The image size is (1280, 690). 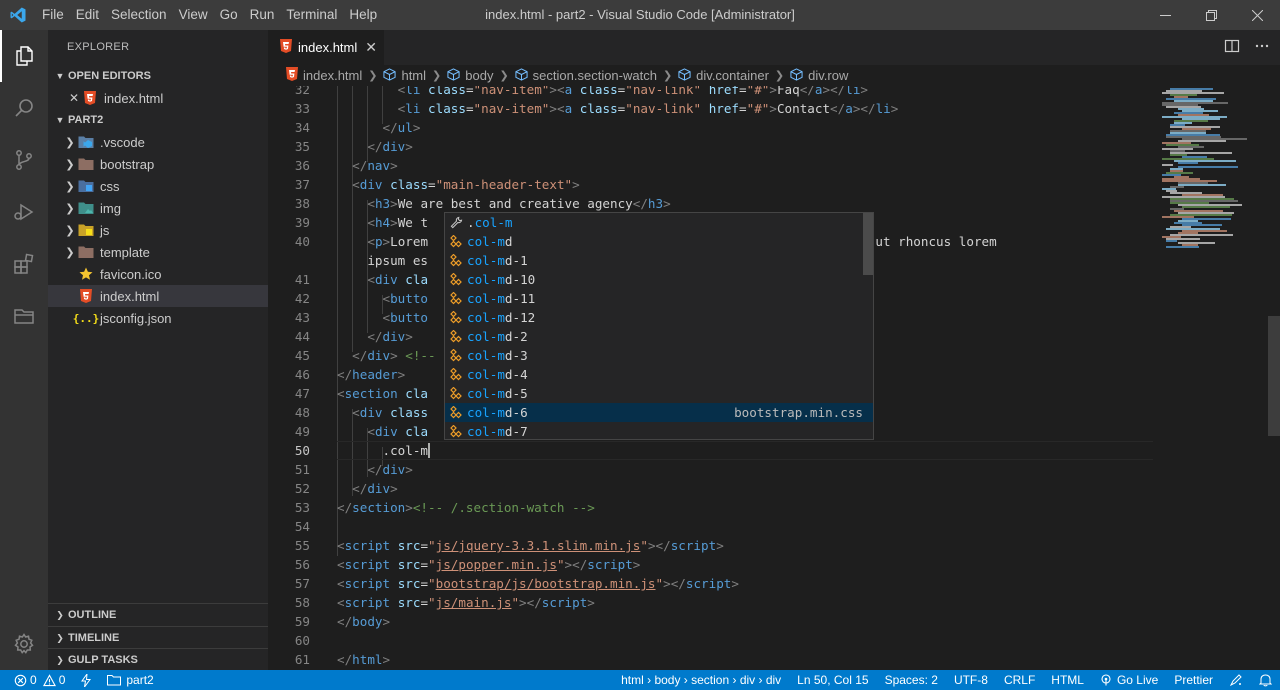 What do you see at coordinates (24, 264) in the screenshot?
I see `extensions-icon` at bounding box center [24, 264].